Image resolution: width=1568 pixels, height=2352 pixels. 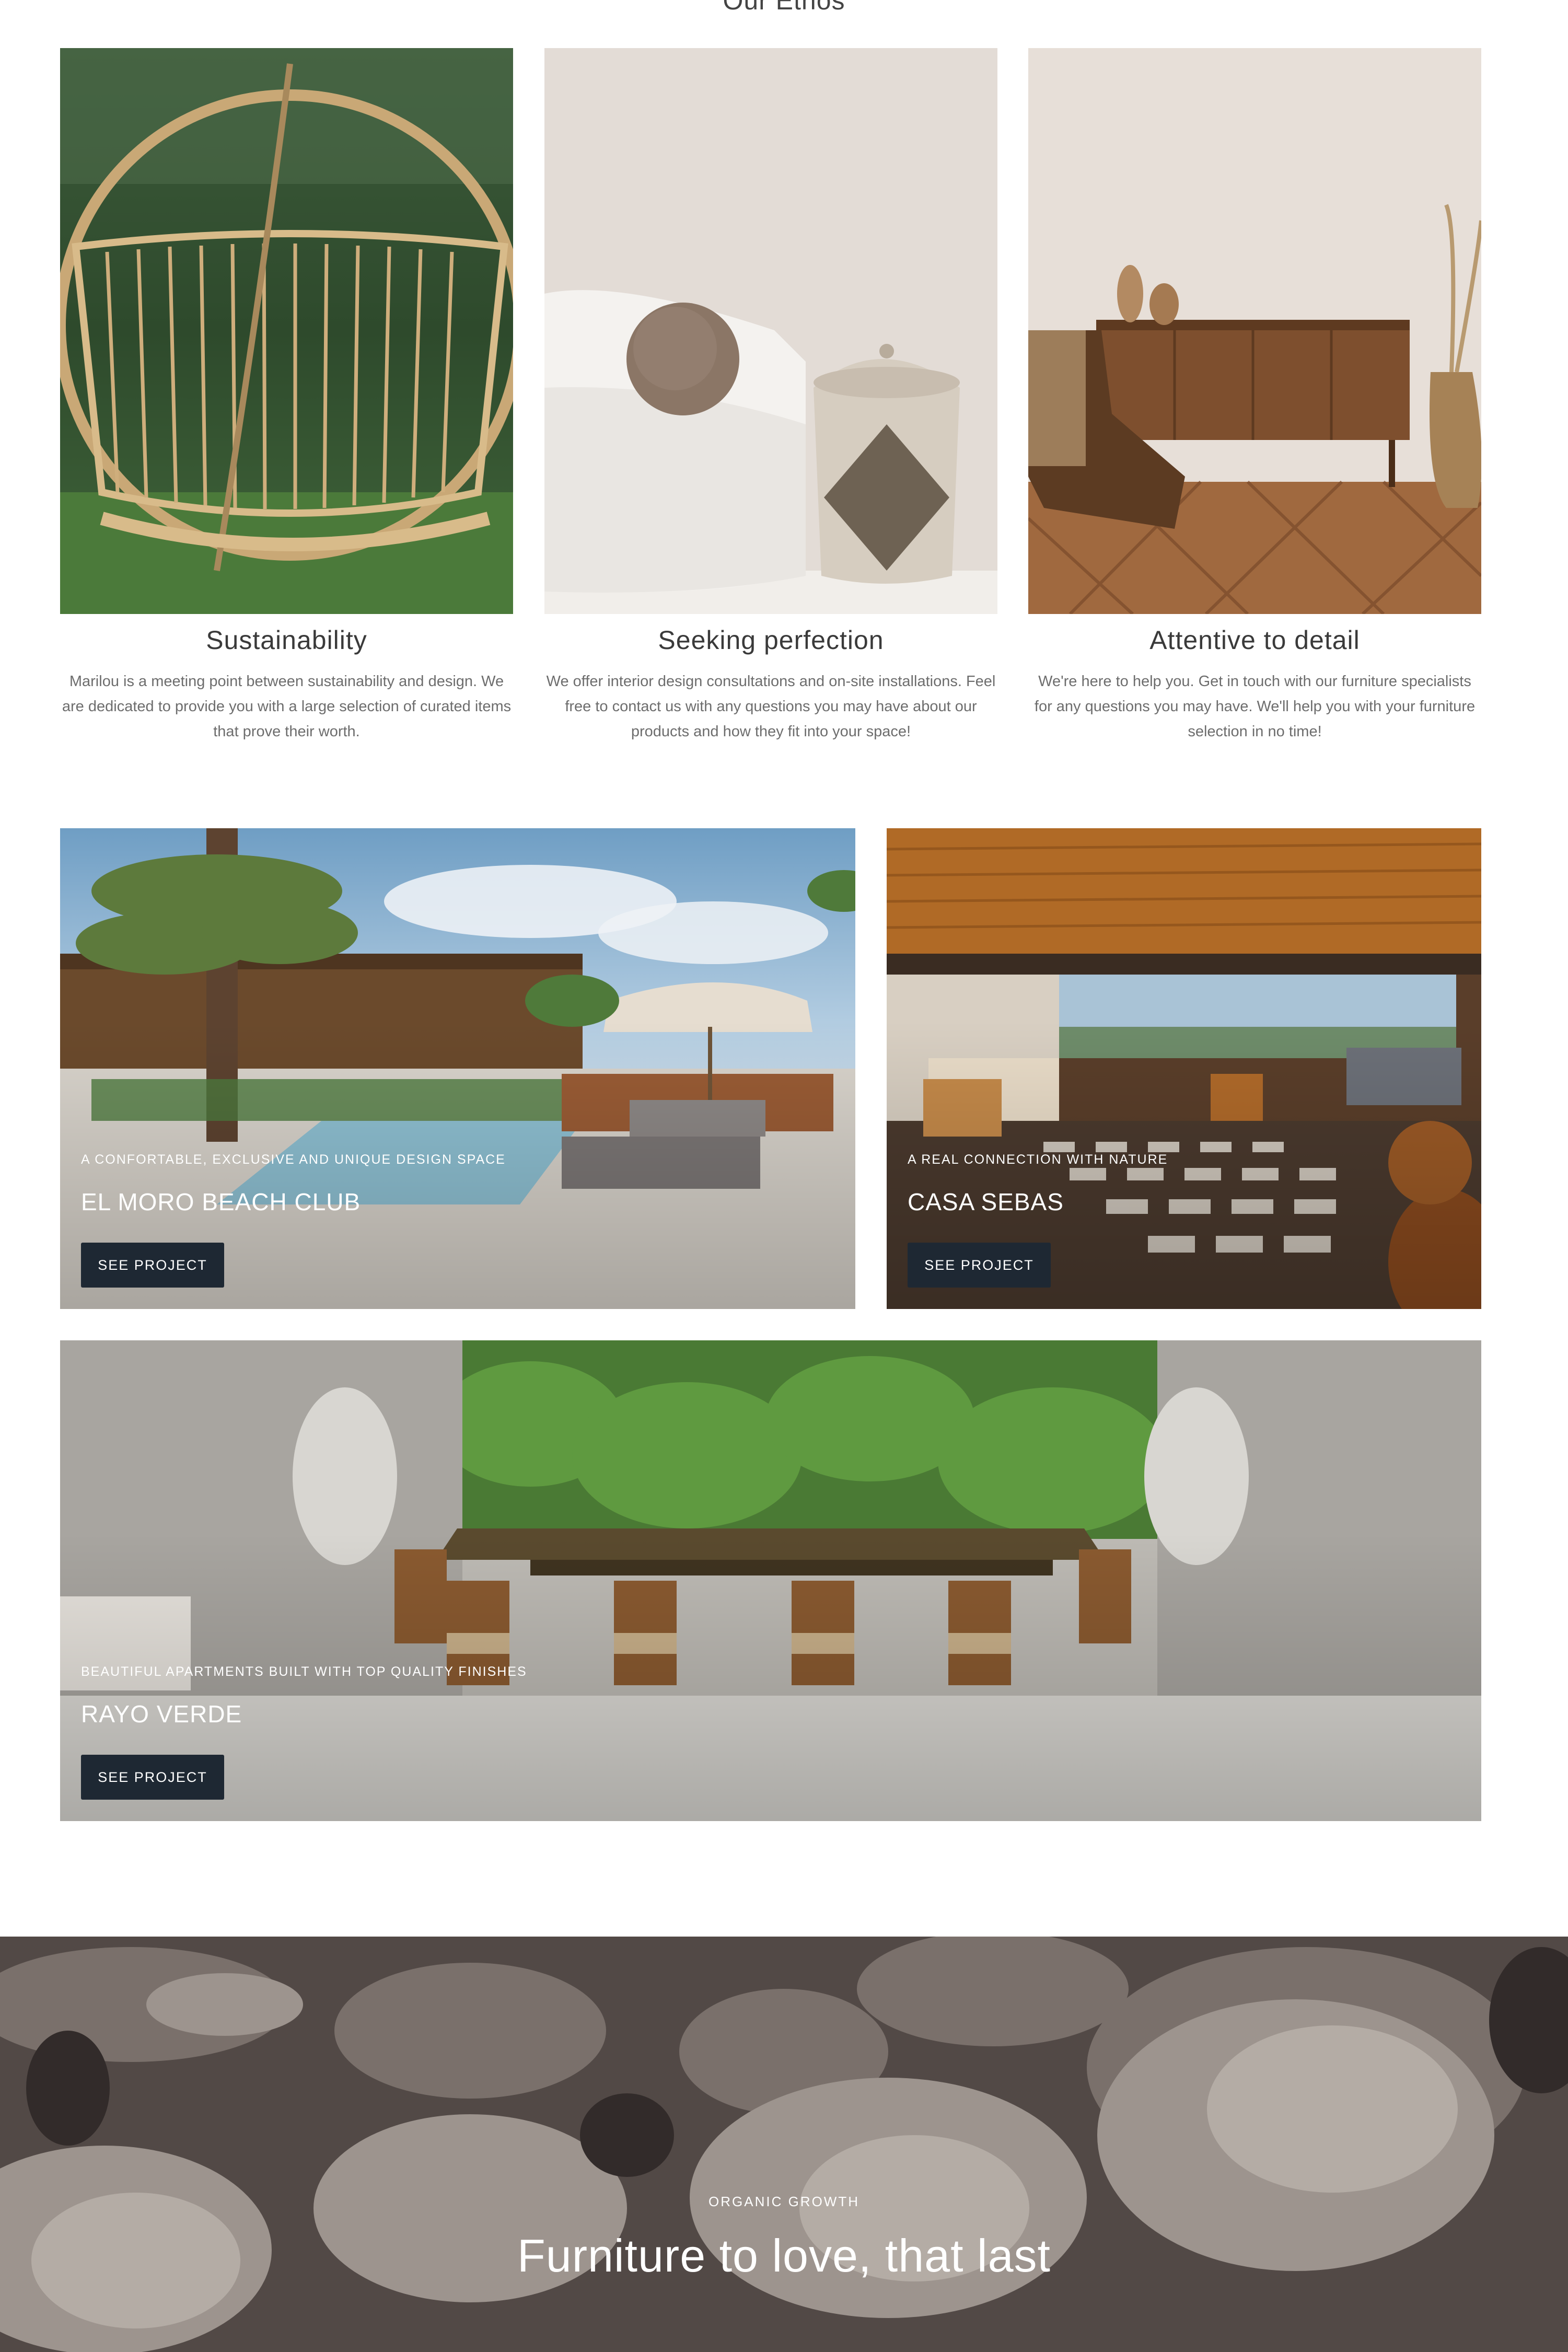 I want to click on ethos-title-perfection: Seeking perfection, so click(x=771, y=640).